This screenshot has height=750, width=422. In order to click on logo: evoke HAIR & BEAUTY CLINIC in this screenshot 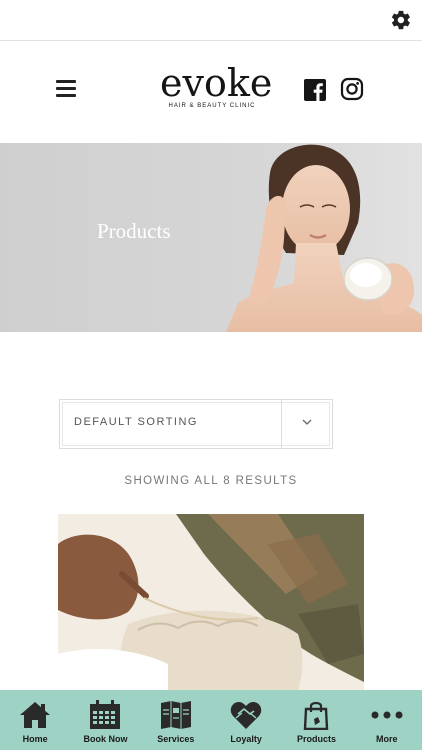, I will do `click(216, 85)`.